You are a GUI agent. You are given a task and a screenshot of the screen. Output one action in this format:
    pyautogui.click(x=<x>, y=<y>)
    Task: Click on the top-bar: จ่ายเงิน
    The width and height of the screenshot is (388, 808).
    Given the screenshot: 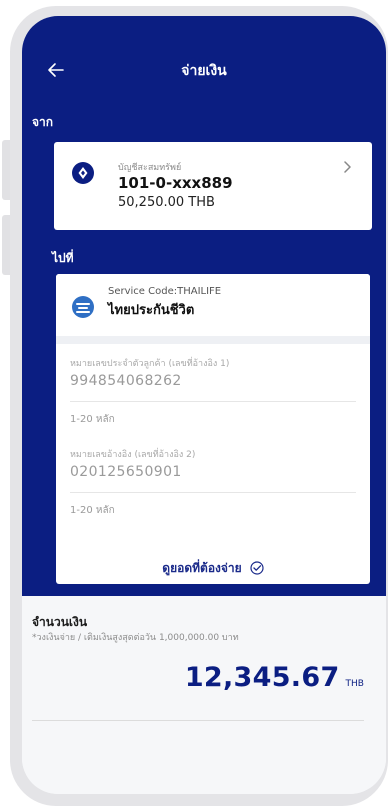 What is the action you would take?
    pyautogui.click(x=204, y=71)
    